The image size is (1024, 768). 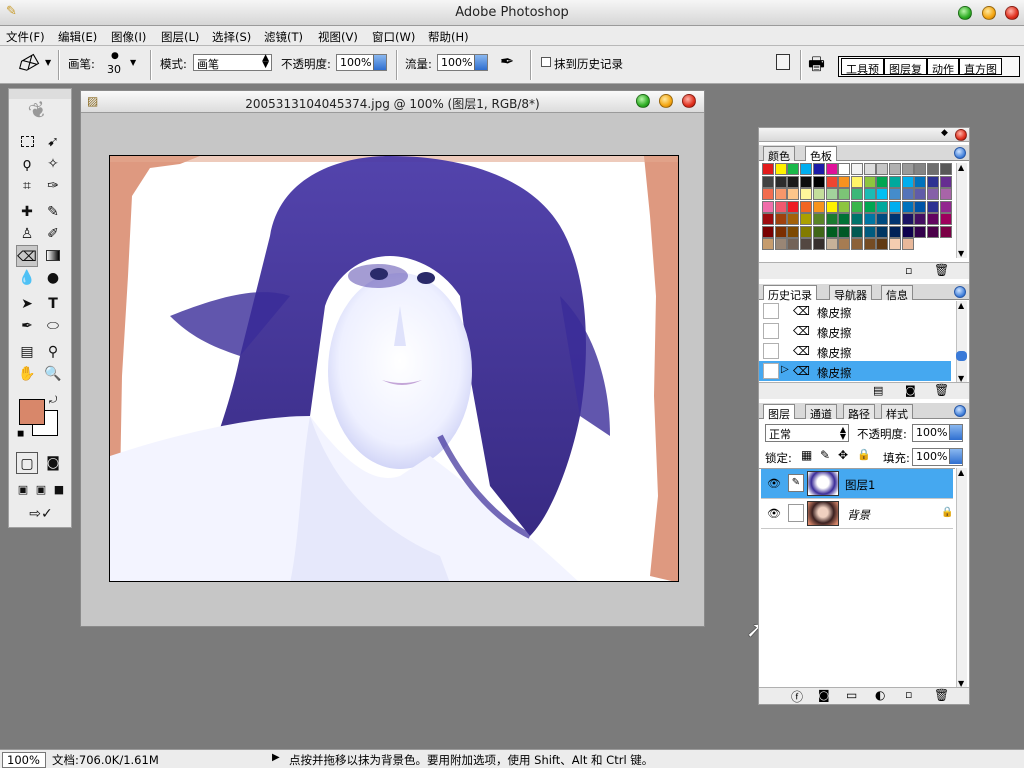 I want to click on palette-well-tab-layer-comps: 图层复, so click(x=905, y=67).